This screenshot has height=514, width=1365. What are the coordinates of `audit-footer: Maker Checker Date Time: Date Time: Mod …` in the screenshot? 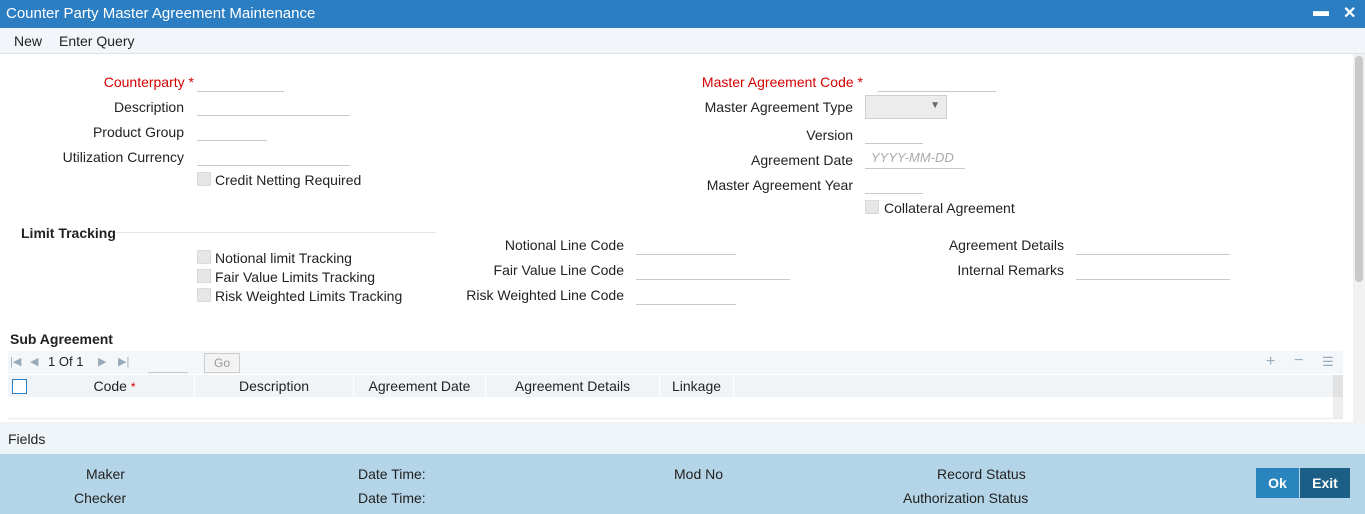 It's located at (682, 484).